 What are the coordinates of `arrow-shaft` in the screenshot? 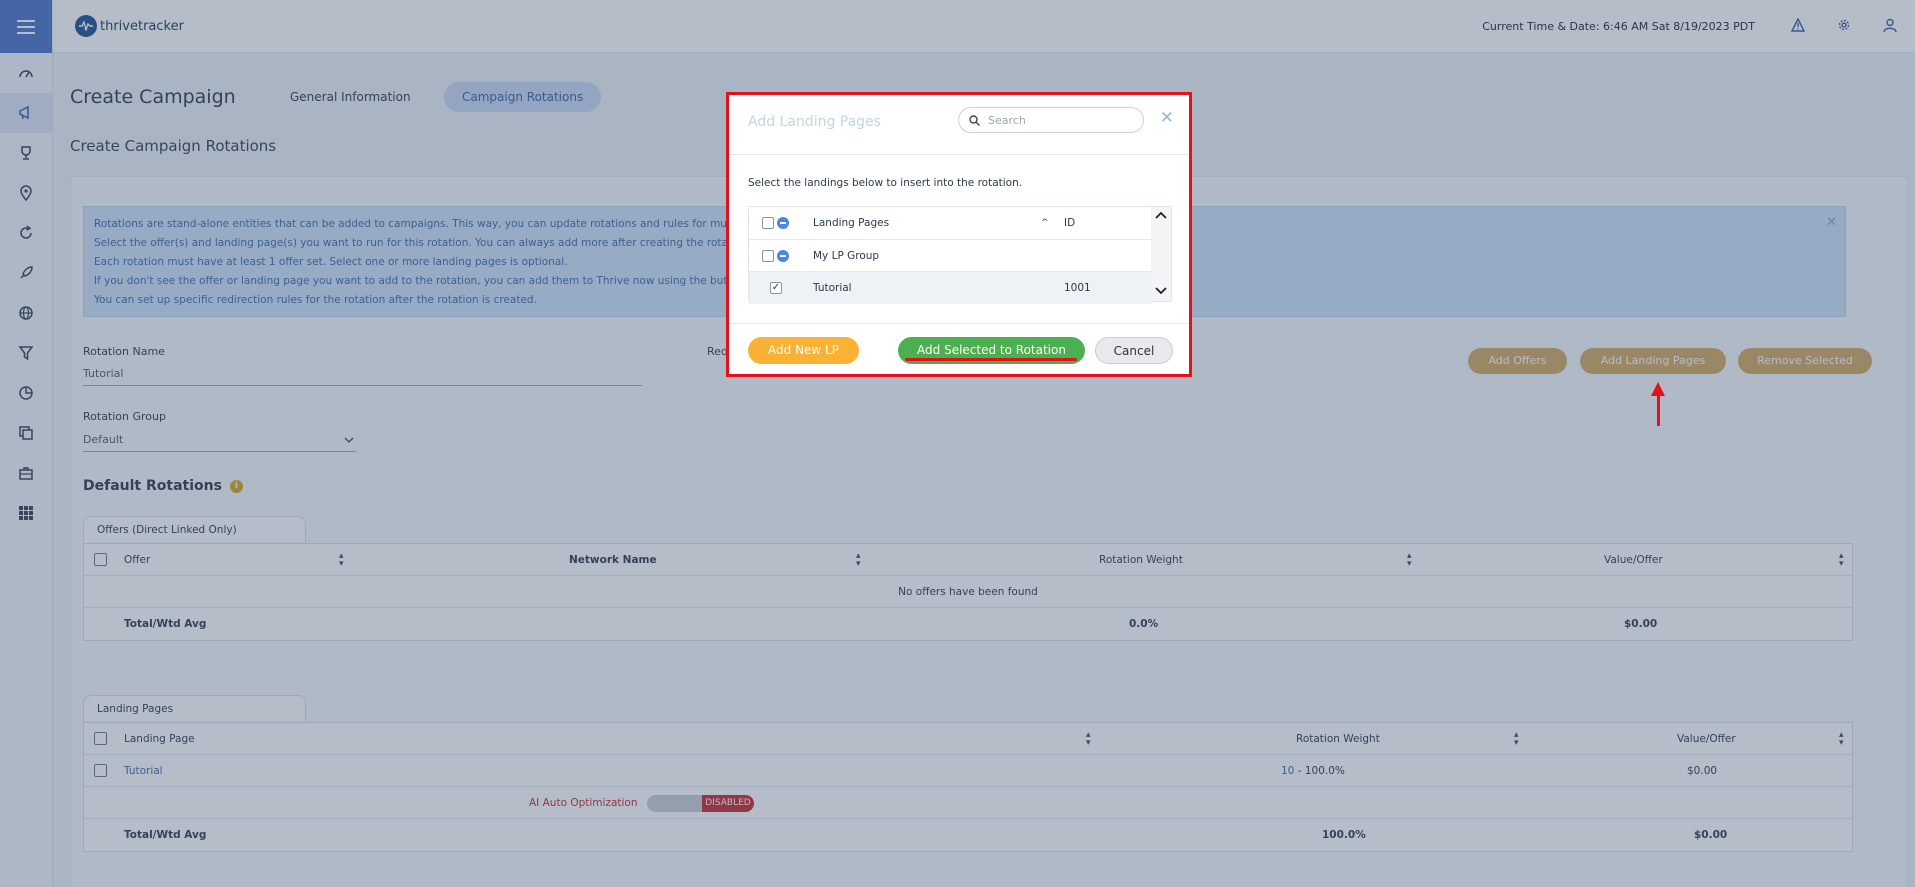 It's located at (1658, 410).